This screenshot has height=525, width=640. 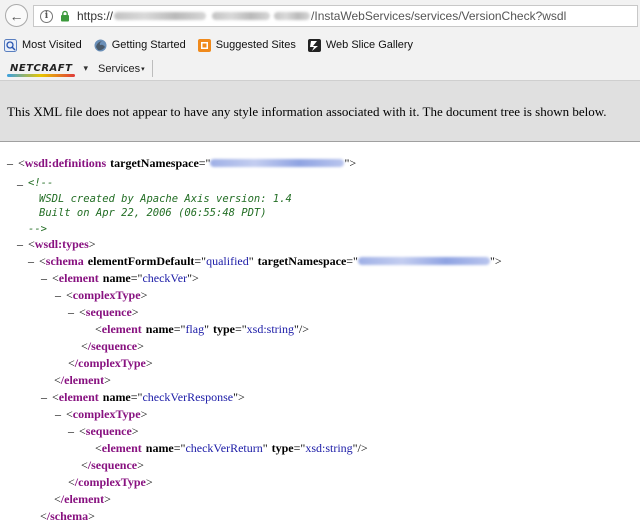 What do you see at coordinates (95, 16) in the screenshot?
I see `url-scheme: https://` at bounding box center [95, 16].